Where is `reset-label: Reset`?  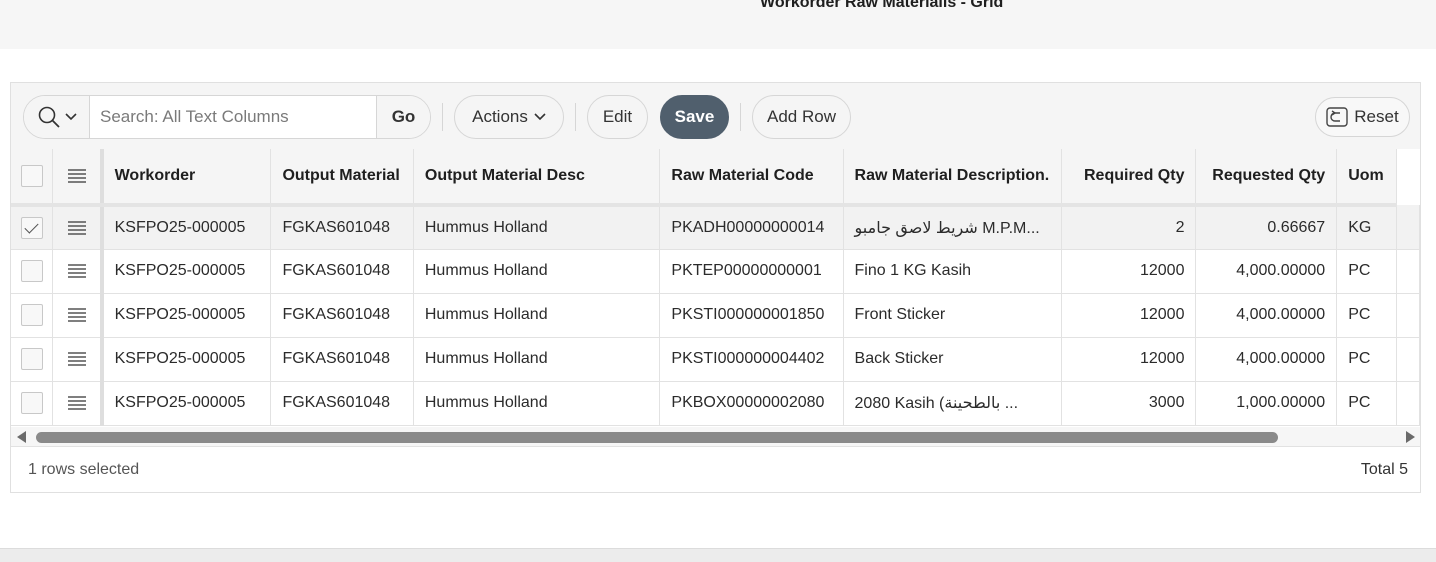
reset-label: Reset is located at coordinates (1376, 116).